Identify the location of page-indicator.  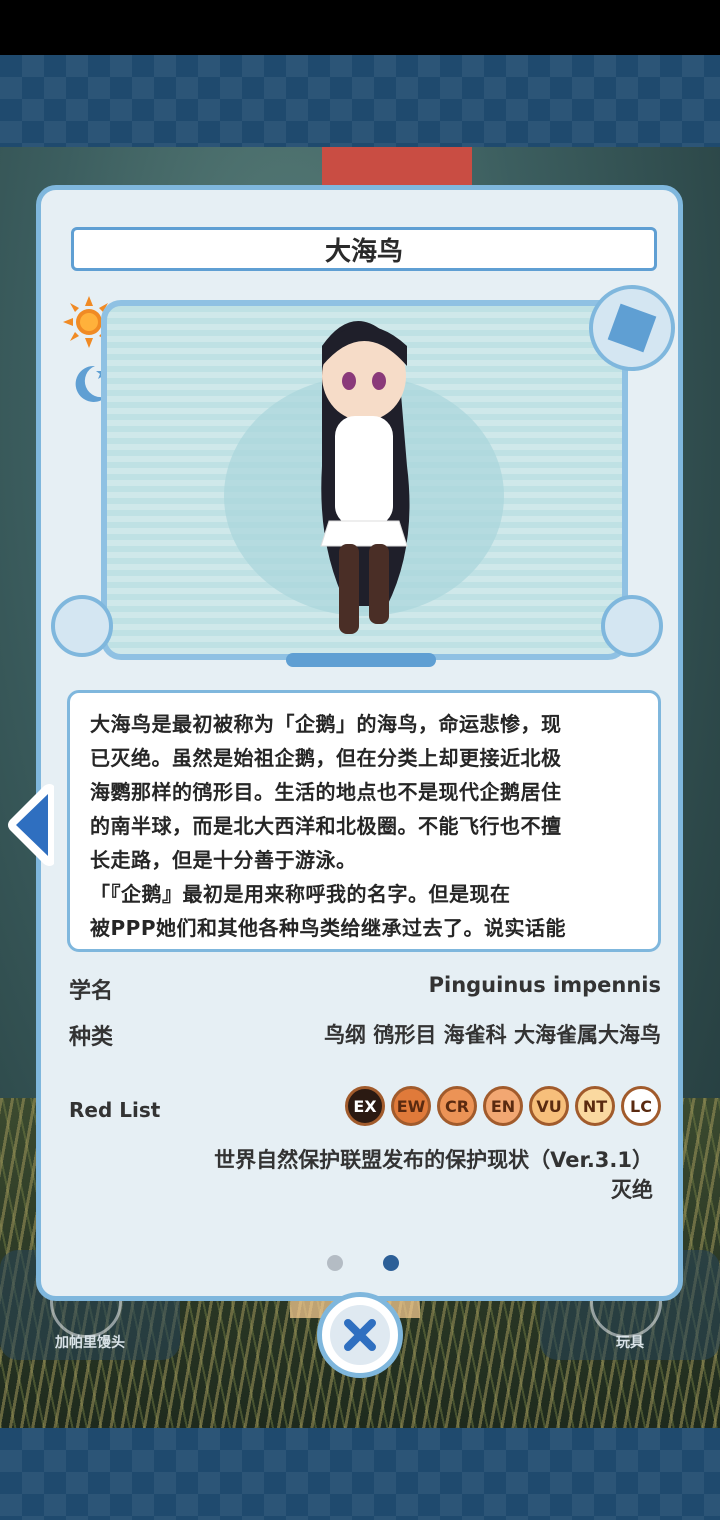
(363, 1263).